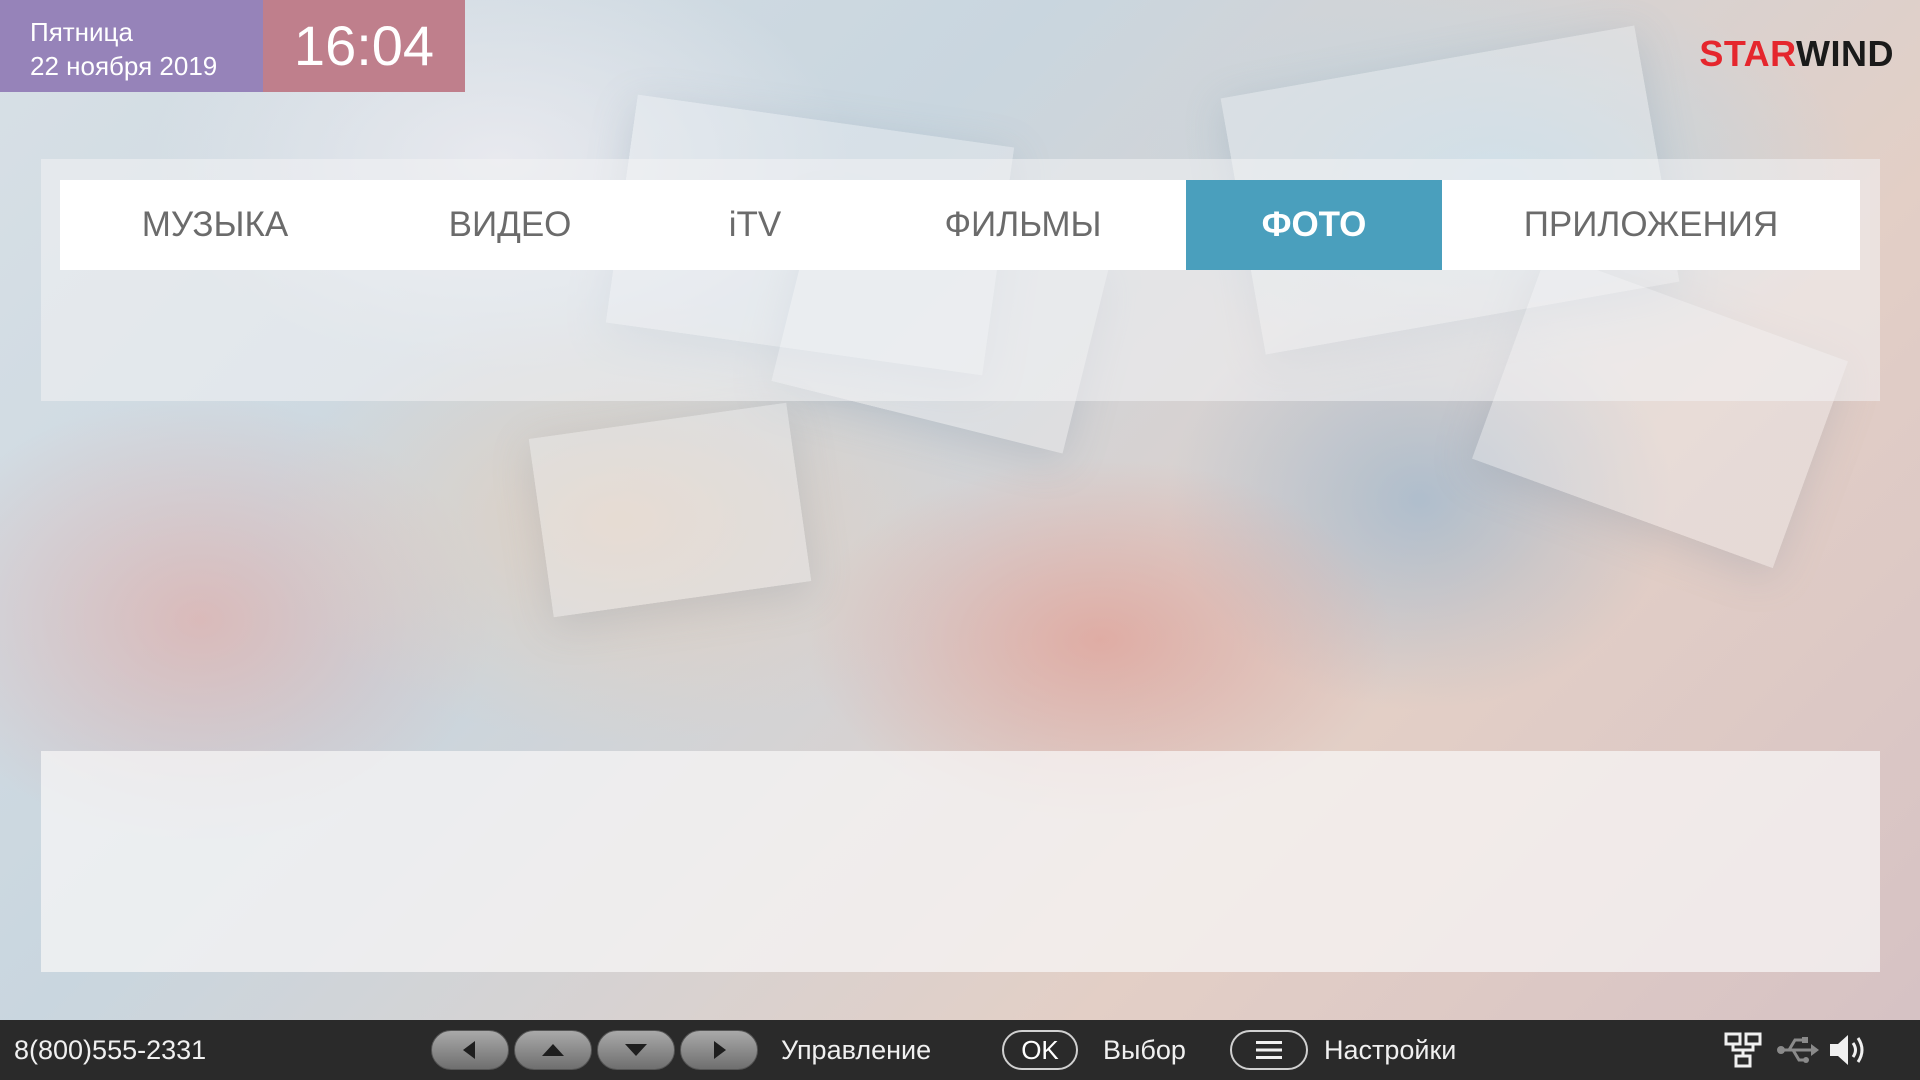 The height and width of the screenshot is (1080, 1920). What do you see at coordinates (1743, 1050) in the screenshot?
I see `network-icon` at bounding box center [1743, 1050].